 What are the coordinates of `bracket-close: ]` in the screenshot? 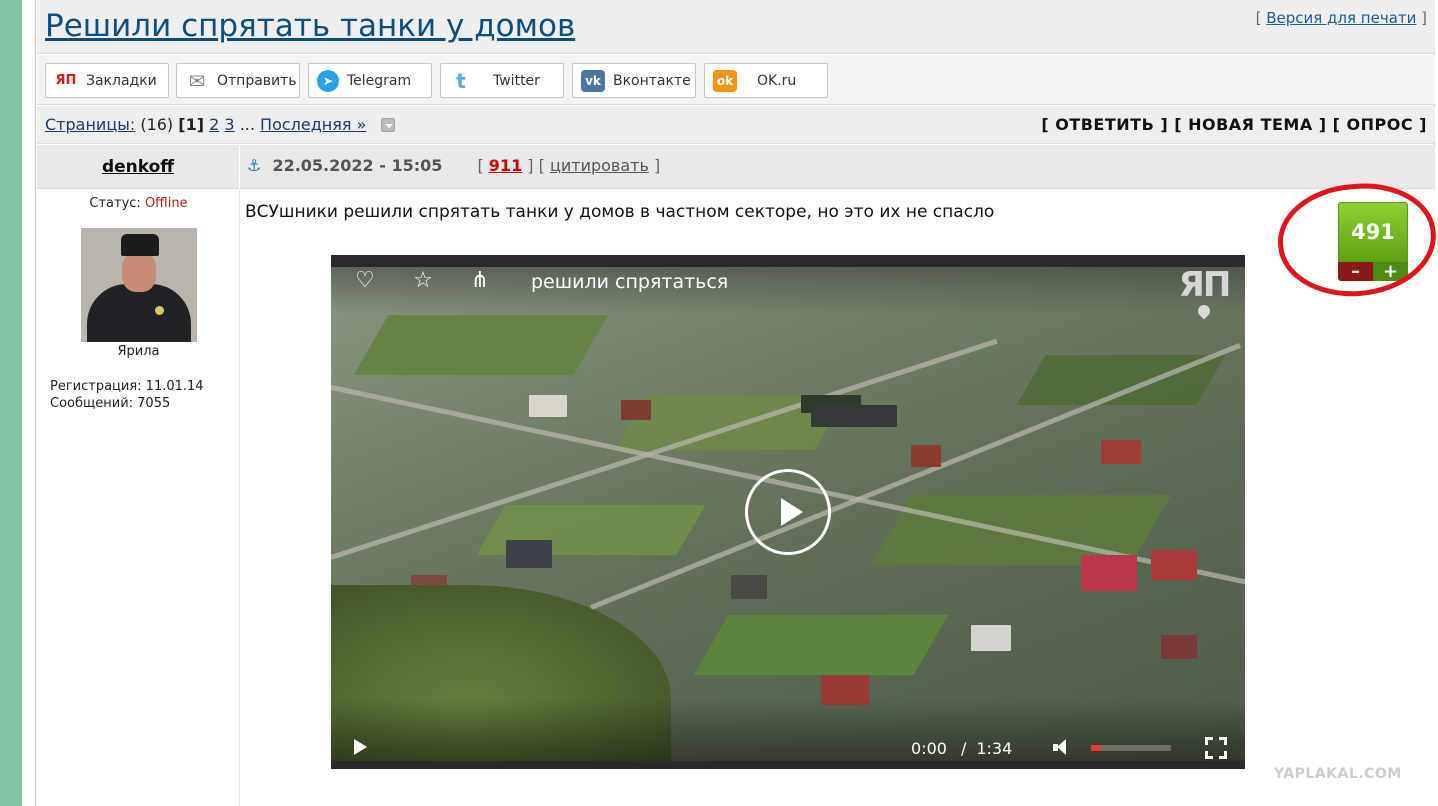 It's located at (654, 165).